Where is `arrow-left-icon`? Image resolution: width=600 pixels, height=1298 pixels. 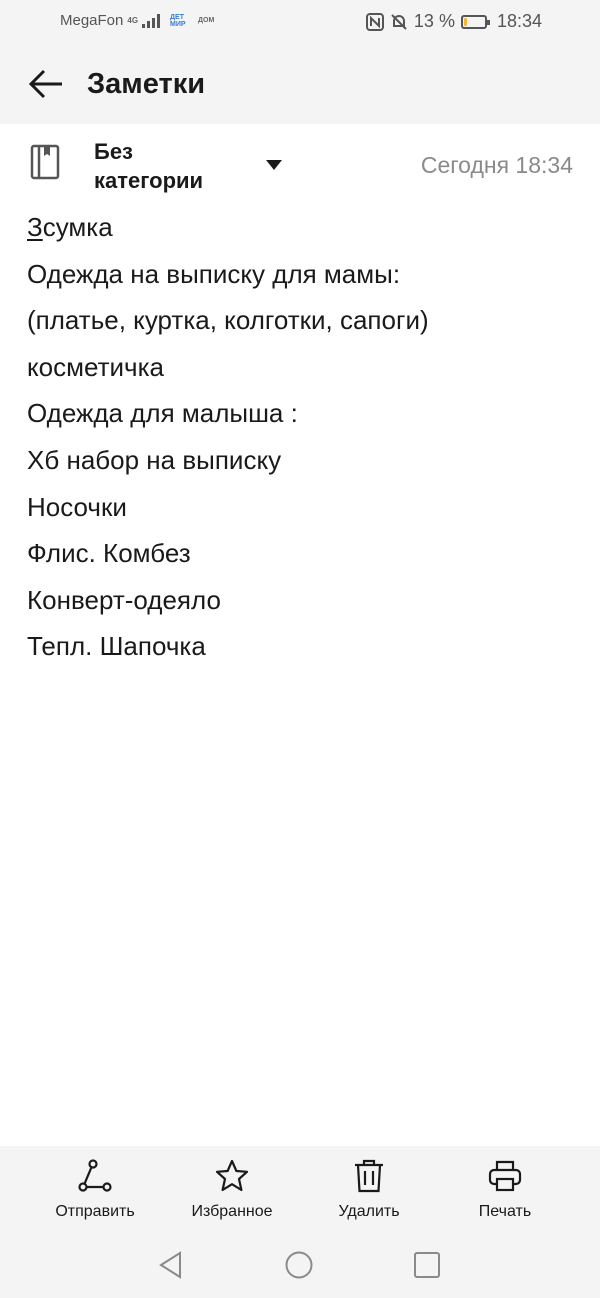
arrow-left-icon is located at coordinates (45, 84).